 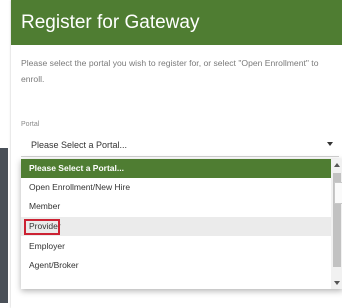 What do you see at coordinates (176, 226) in the screenshot?
I see `option-provider: Provider` at bounding box center [176, 226].